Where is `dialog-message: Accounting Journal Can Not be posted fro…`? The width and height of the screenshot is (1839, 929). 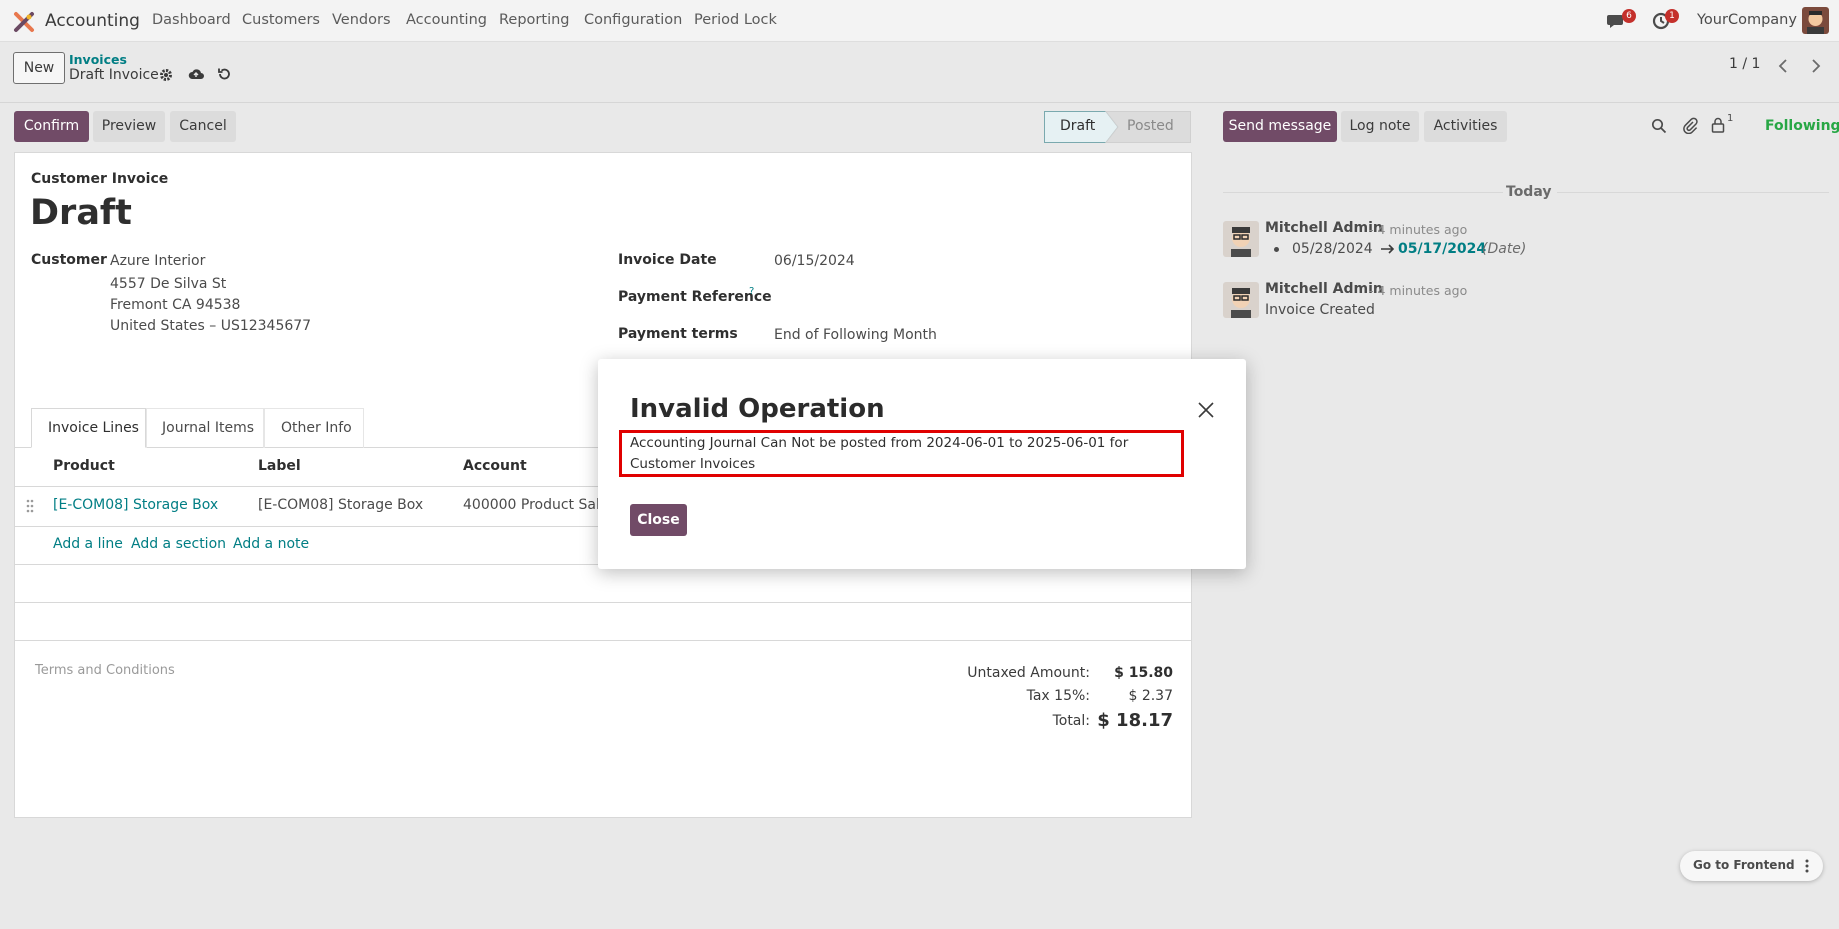 dialog-message: Accounting Journal Can Not be posted fro… is located at coordinates (879, 453).